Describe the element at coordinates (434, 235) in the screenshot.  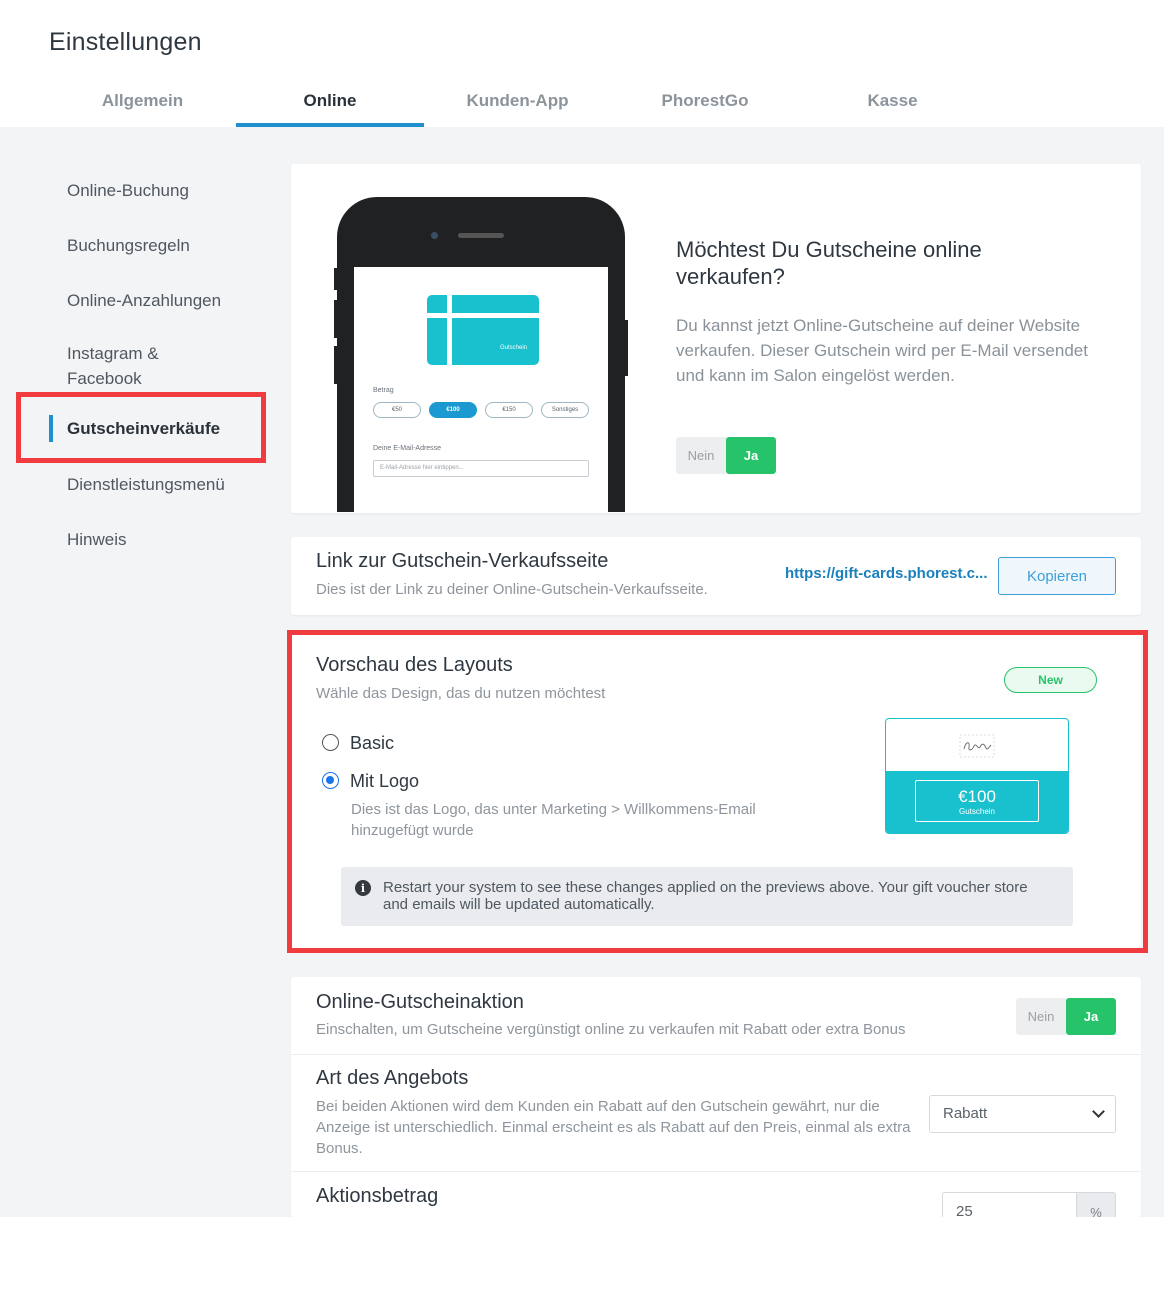
I see `phone-camera` at that location.